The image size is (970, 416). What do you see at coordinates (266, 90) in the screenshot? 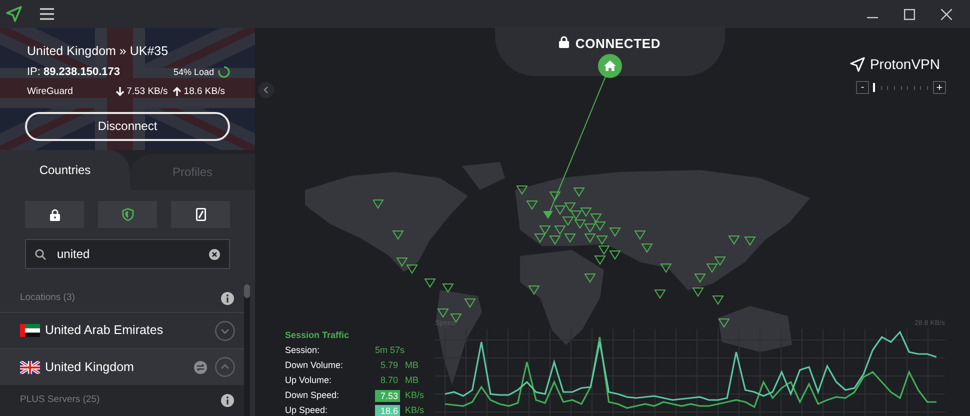
I see `collapse-icon` at bounding box center [266, 90].